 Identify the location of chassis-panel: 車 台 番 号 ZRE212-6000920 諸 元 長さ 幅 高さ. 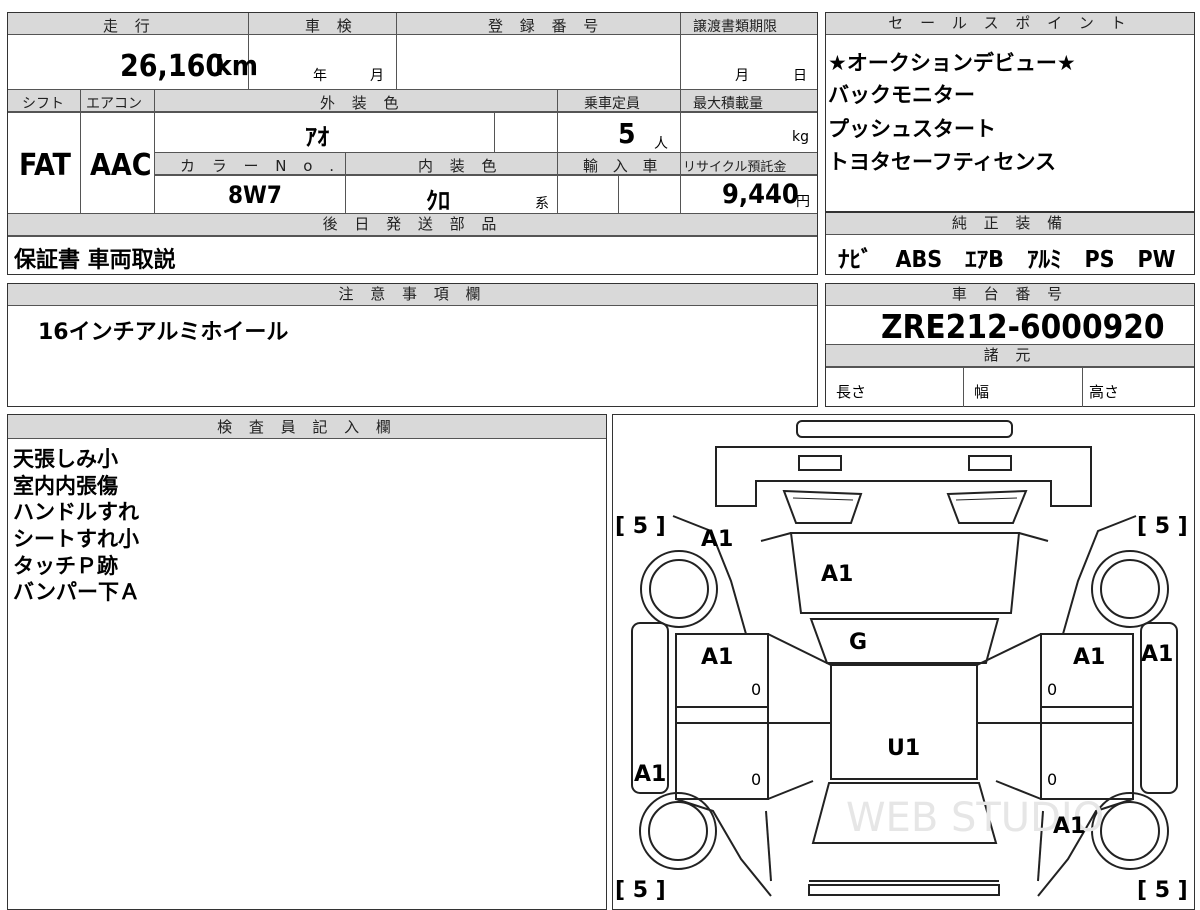
(1010, 345).